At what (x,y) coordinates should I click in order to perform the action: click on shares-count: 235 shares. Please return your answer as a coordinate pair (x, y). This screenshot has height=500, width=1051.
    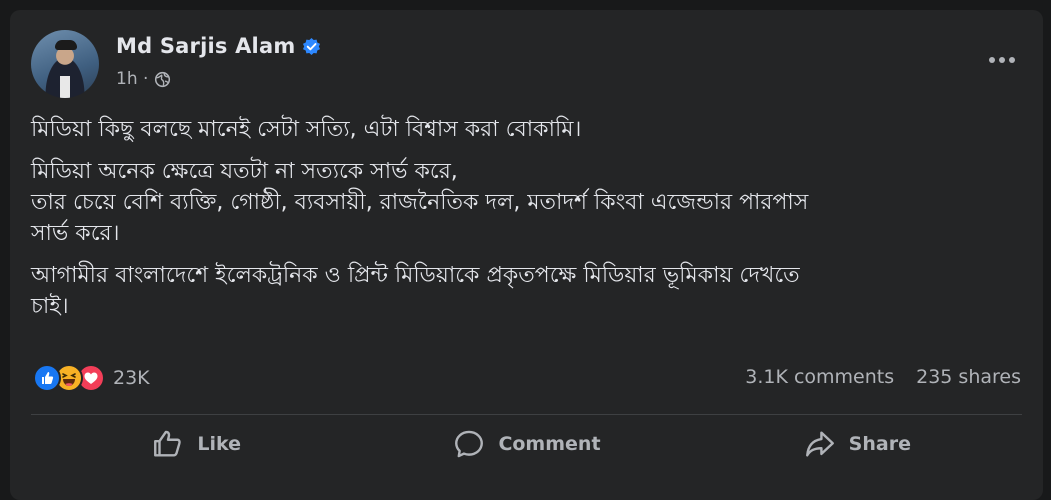
    Looking at the image, I should click on (968, 377).